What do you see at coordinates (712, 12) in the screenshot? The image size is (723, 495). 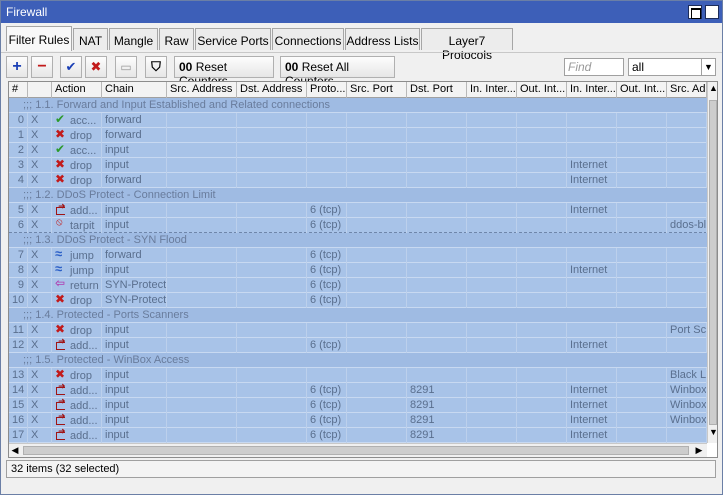 I see `close-button: ×` at bounding box center [712, 12].